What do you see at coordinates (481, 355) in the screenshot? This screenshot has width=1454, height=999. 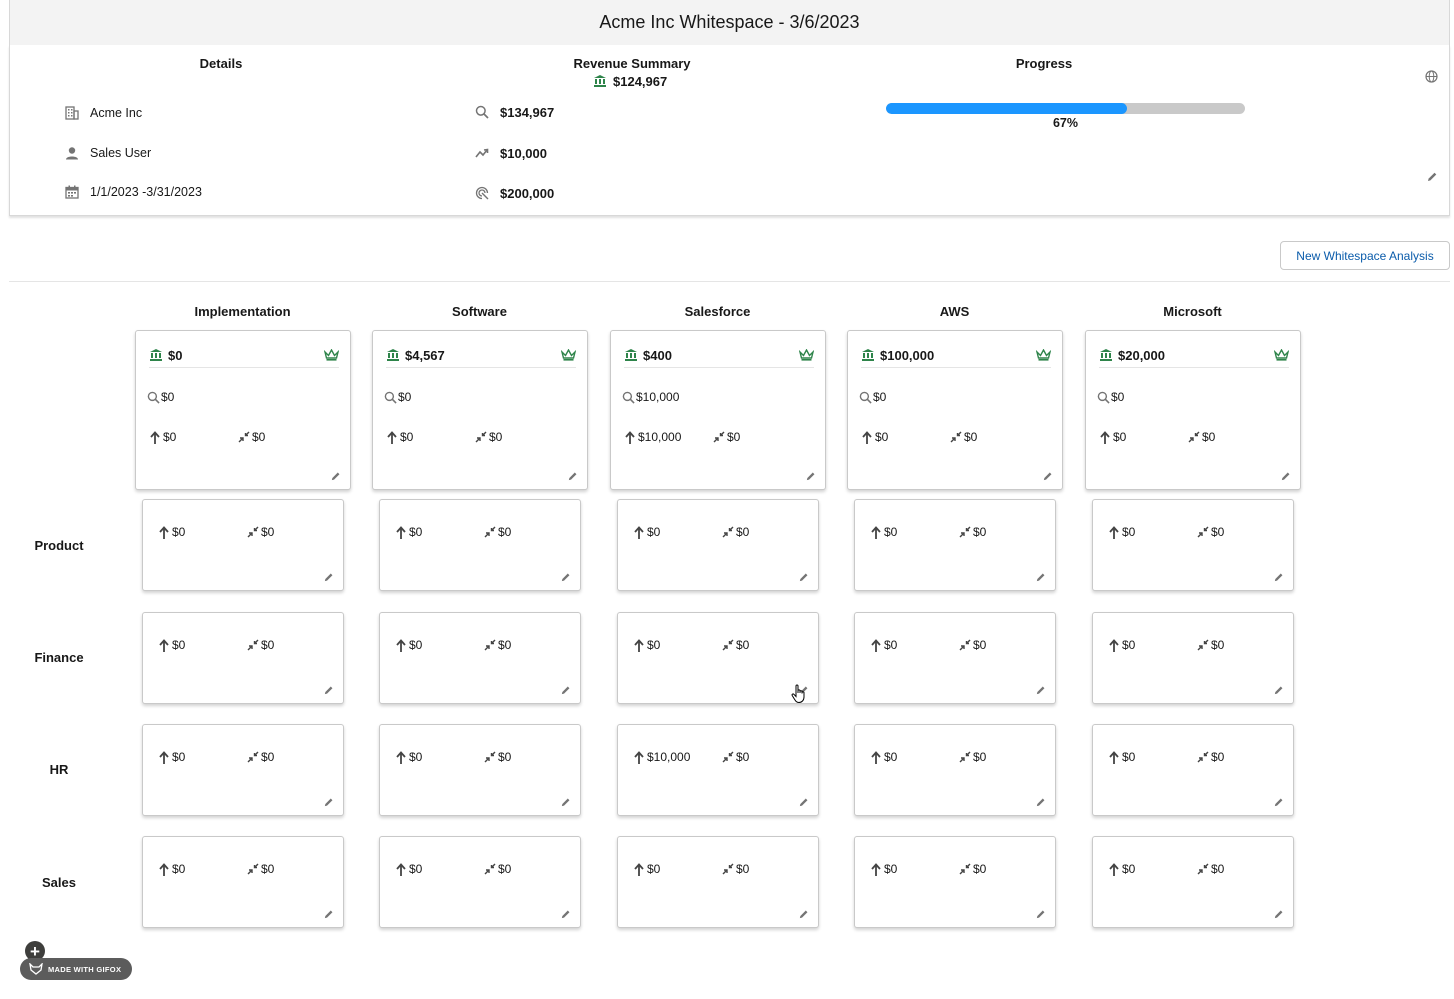 I see `card-header: $4,567` at bounding box center [481, 355].